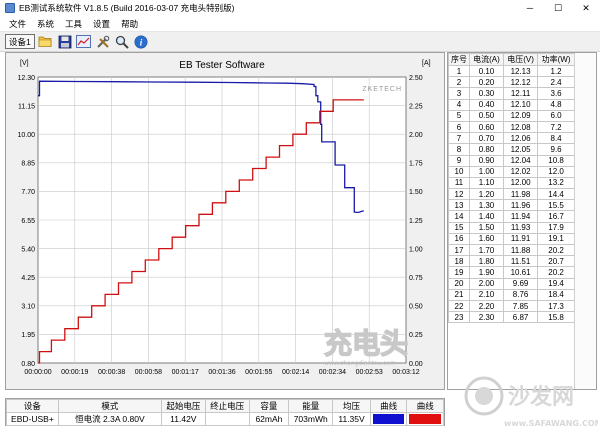 This screenshot has width=600, height=442. What do you see at coordinates (486, 171) in the screenshot?
I see `cell-current: 1.00` at bounding box center [486, 171].